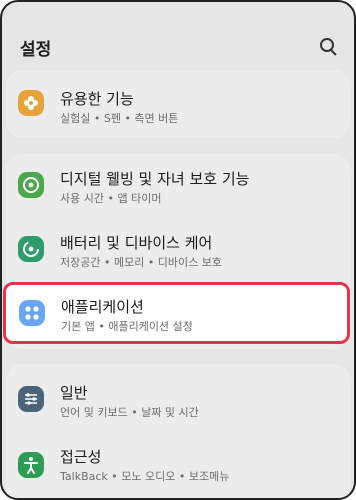 This screenshot has width=356, height=500. What do you see at coordinates (176, 313) in the screenshot?
I see `list-item-applications: 애플리케이션 기본 앱 • 애플리케이션 설정` at bounding box center [176, 313].